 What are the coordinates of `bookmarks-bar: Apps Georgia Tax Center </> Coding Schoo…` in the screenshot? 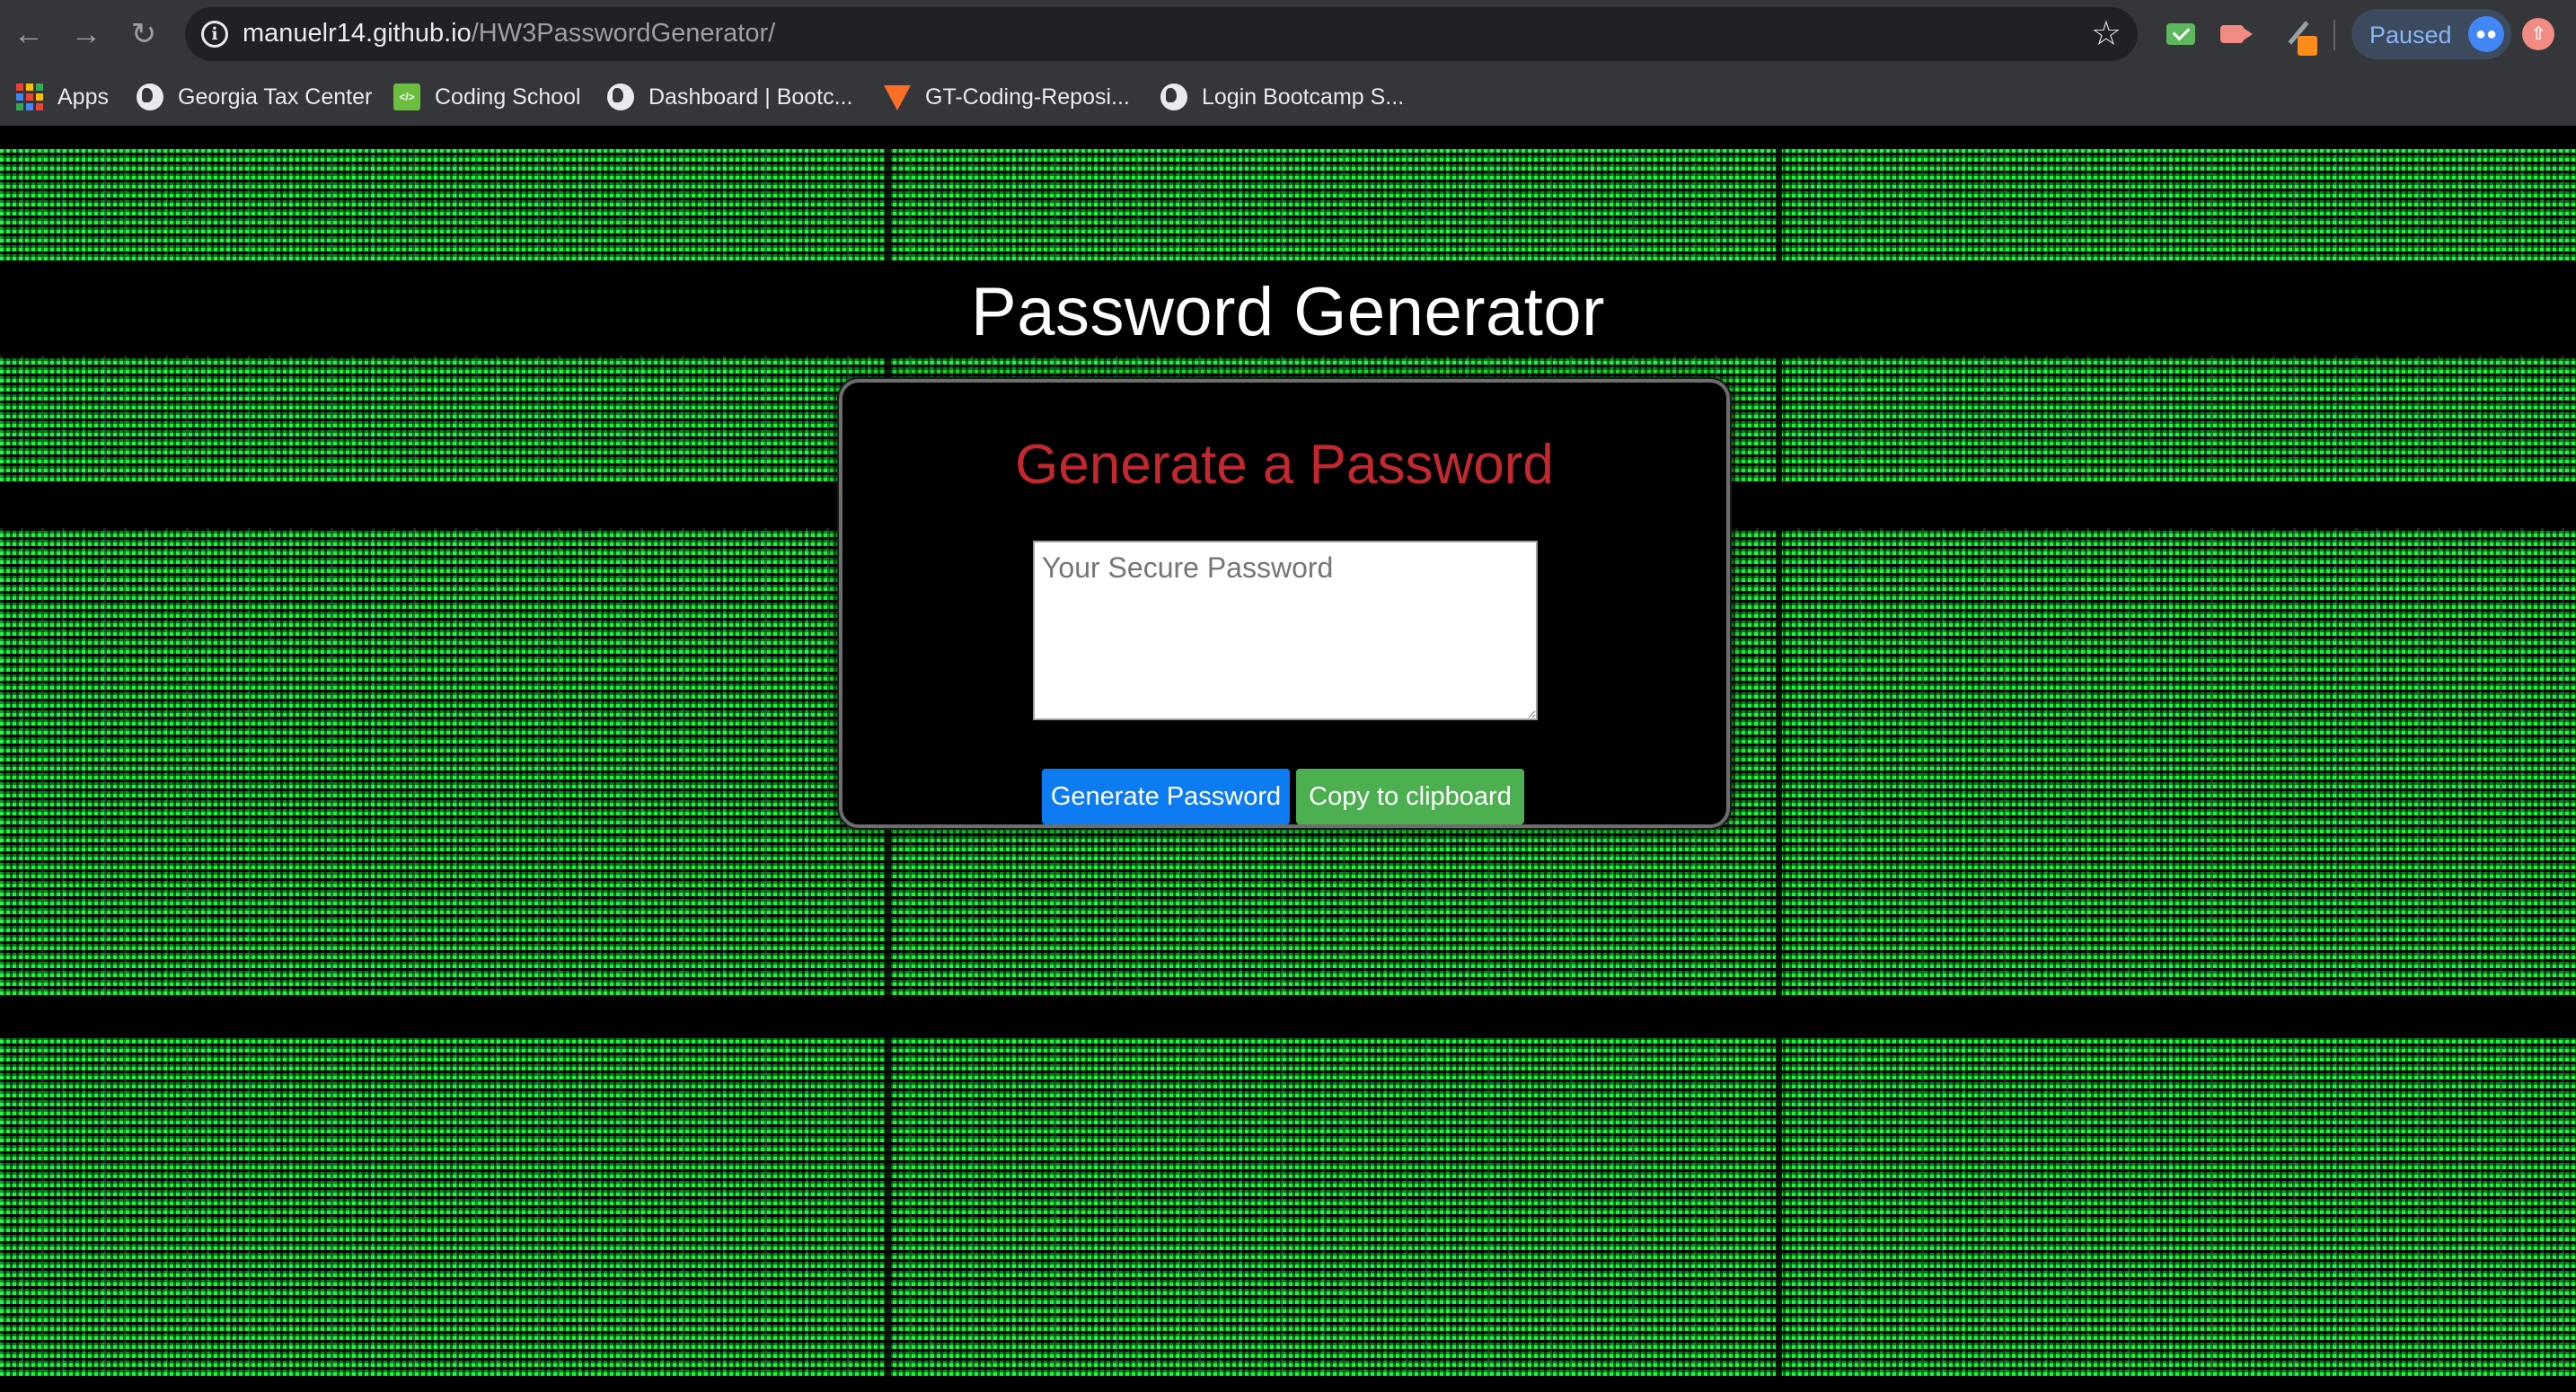 It's located at (1288, 97).